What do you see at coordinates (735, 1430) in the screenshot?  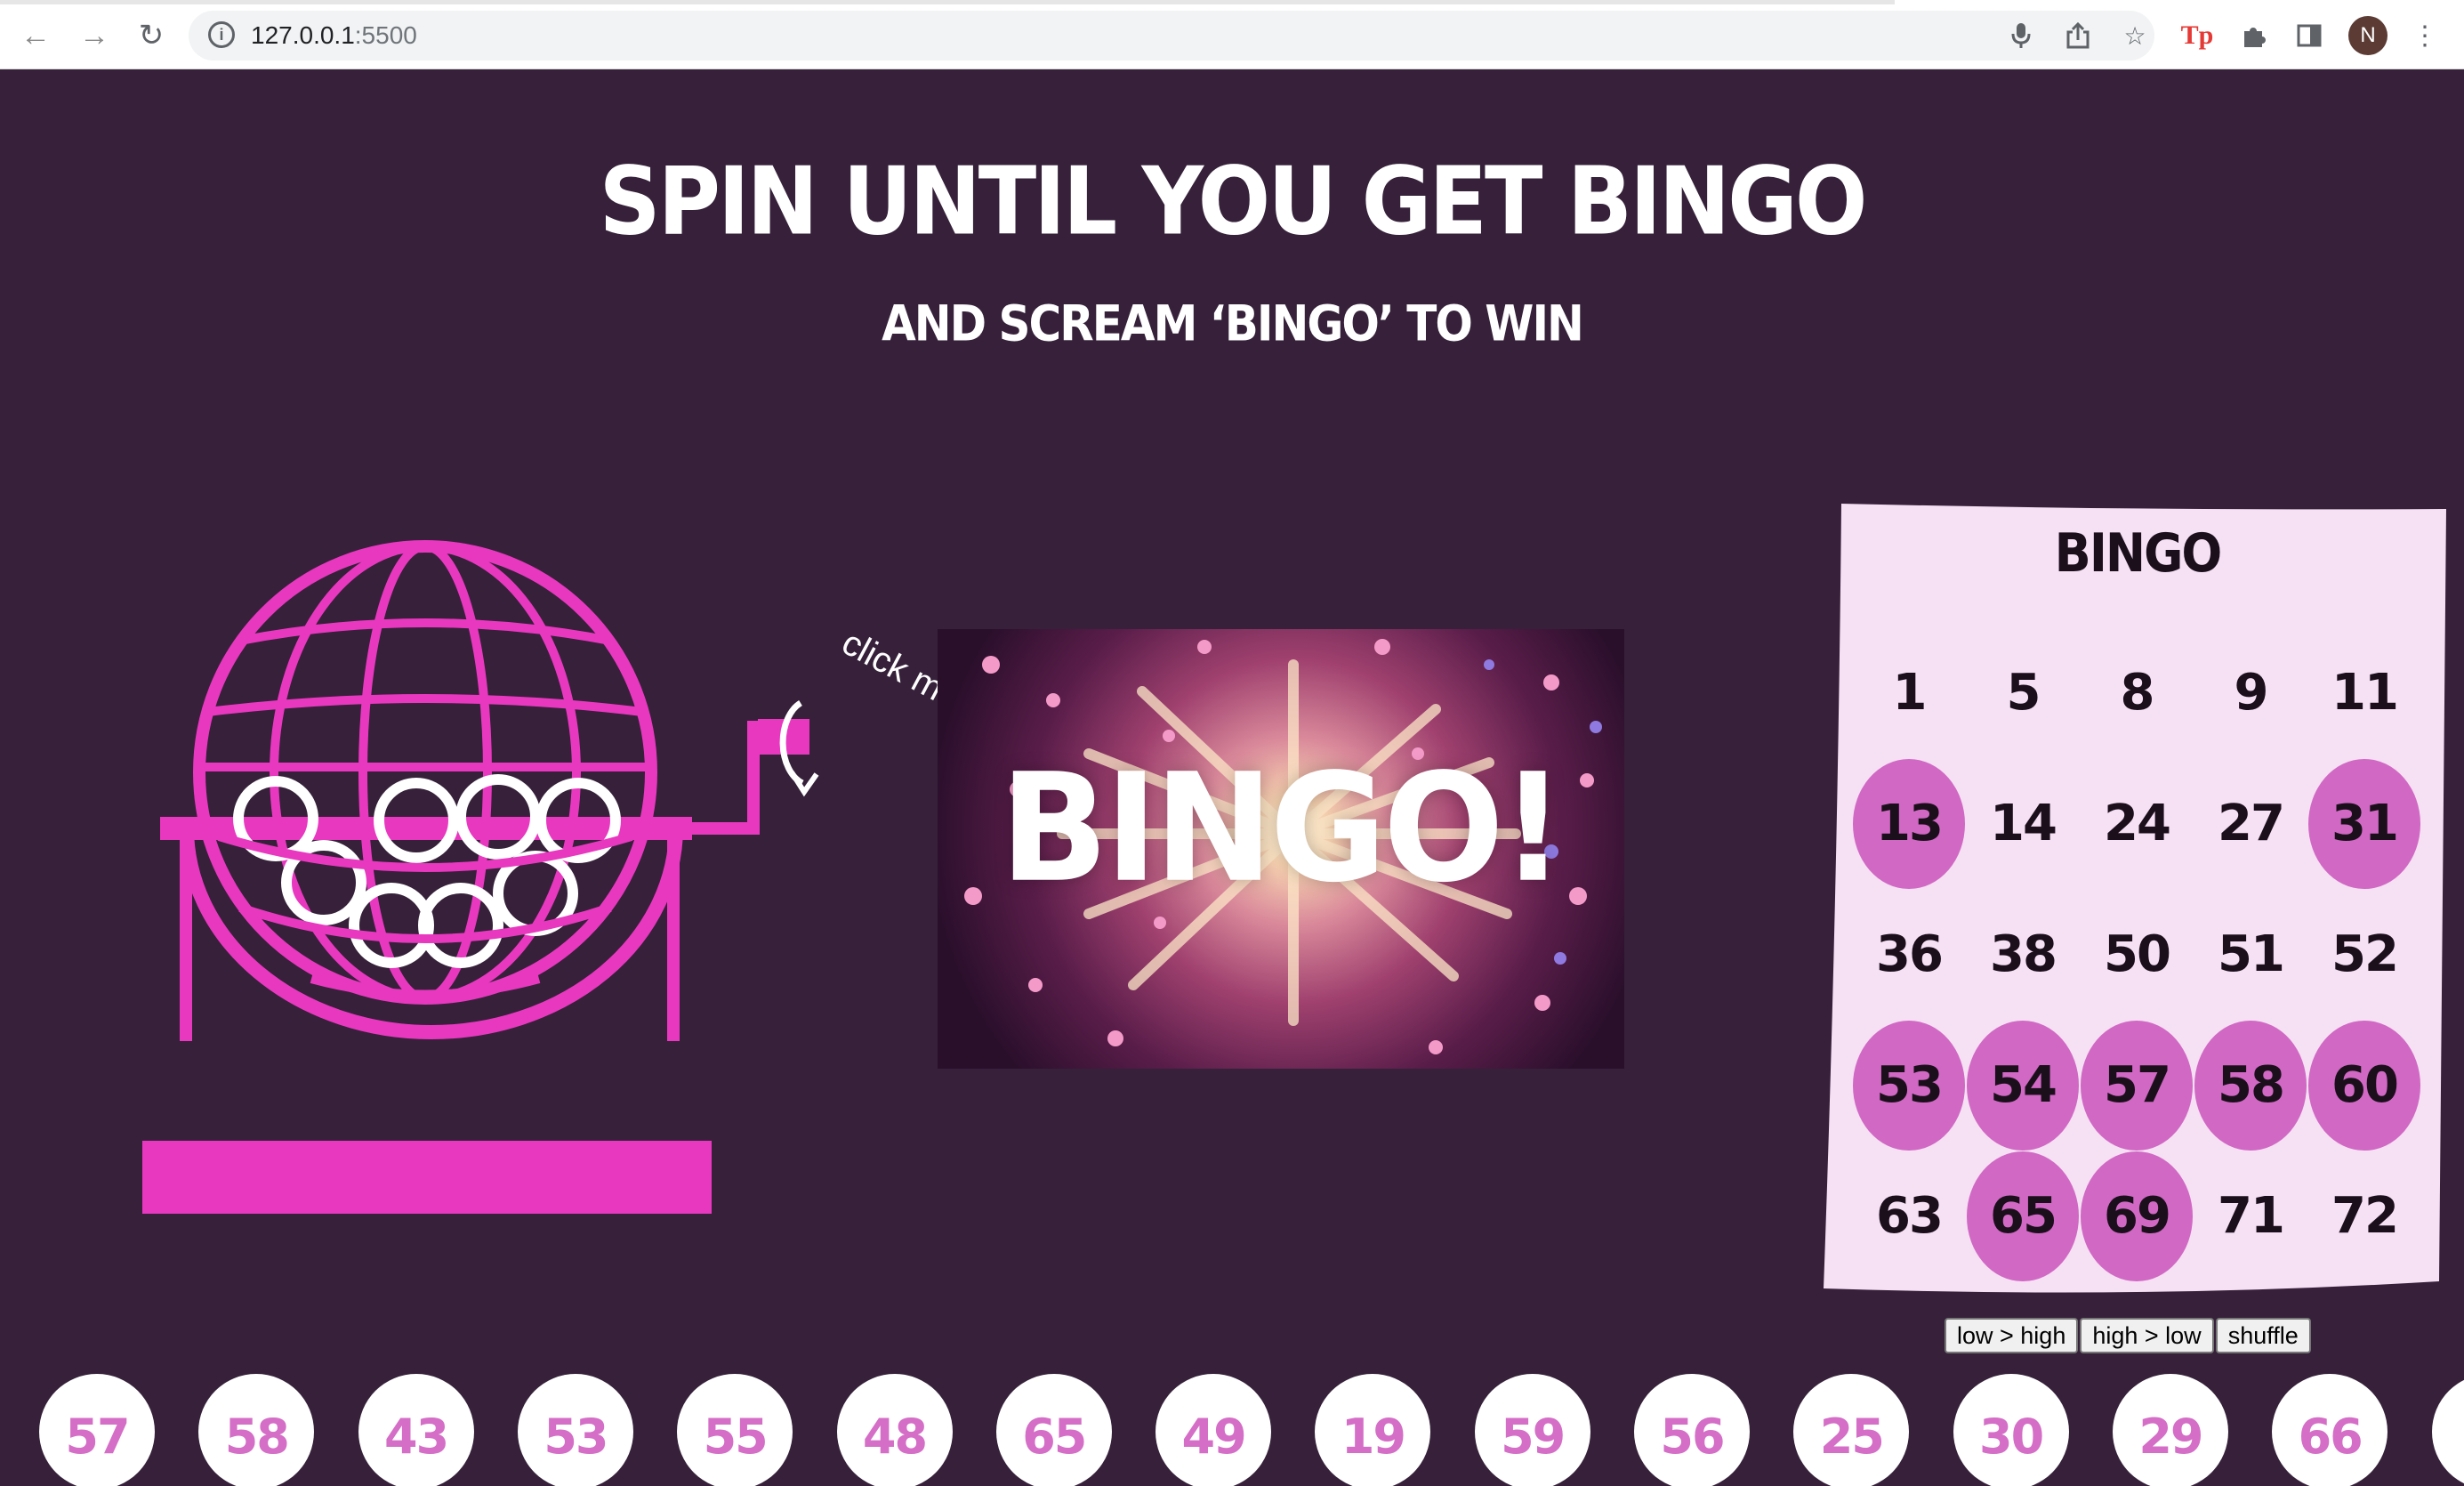 I see `drawn-ball: 55` at bounding box center [735, 1430].